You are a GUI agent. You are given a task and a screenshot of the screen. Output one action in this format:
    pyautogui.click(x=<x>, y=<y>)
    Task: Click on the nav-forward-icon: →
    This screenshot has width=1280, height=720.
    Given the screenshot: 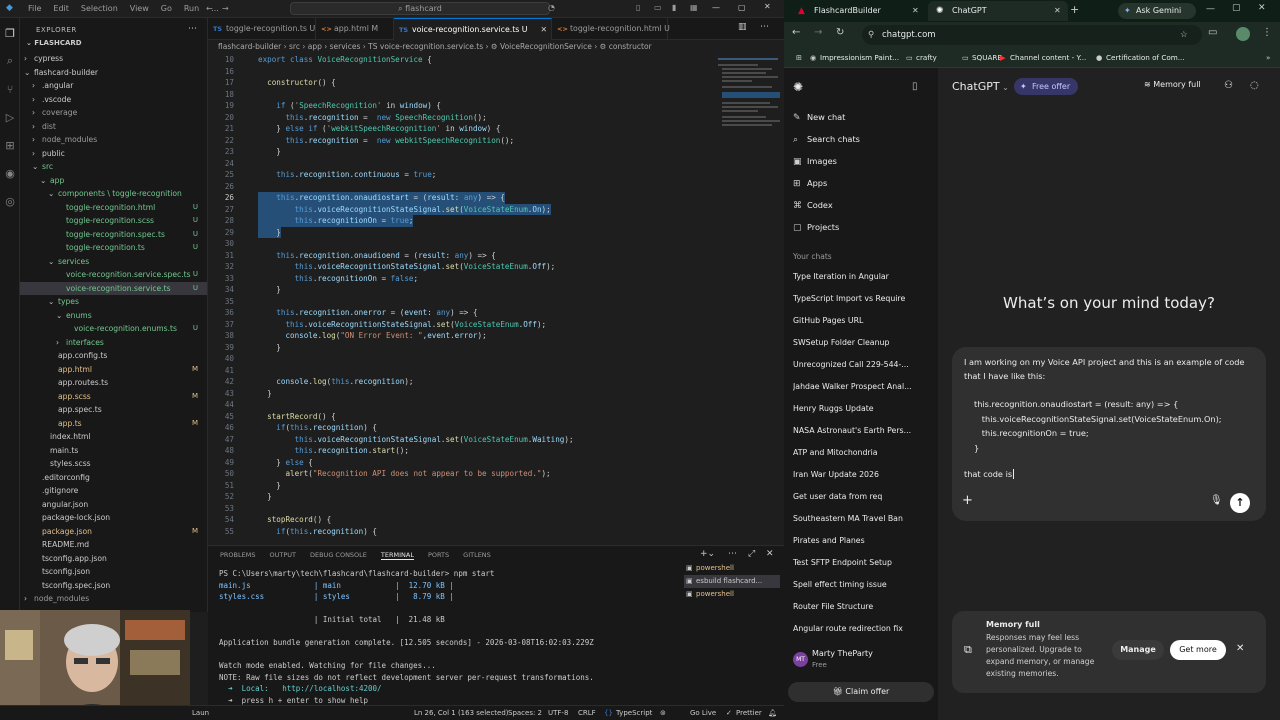 What is the action you would take?
    pyautogui.click(x=225, y=8)
    